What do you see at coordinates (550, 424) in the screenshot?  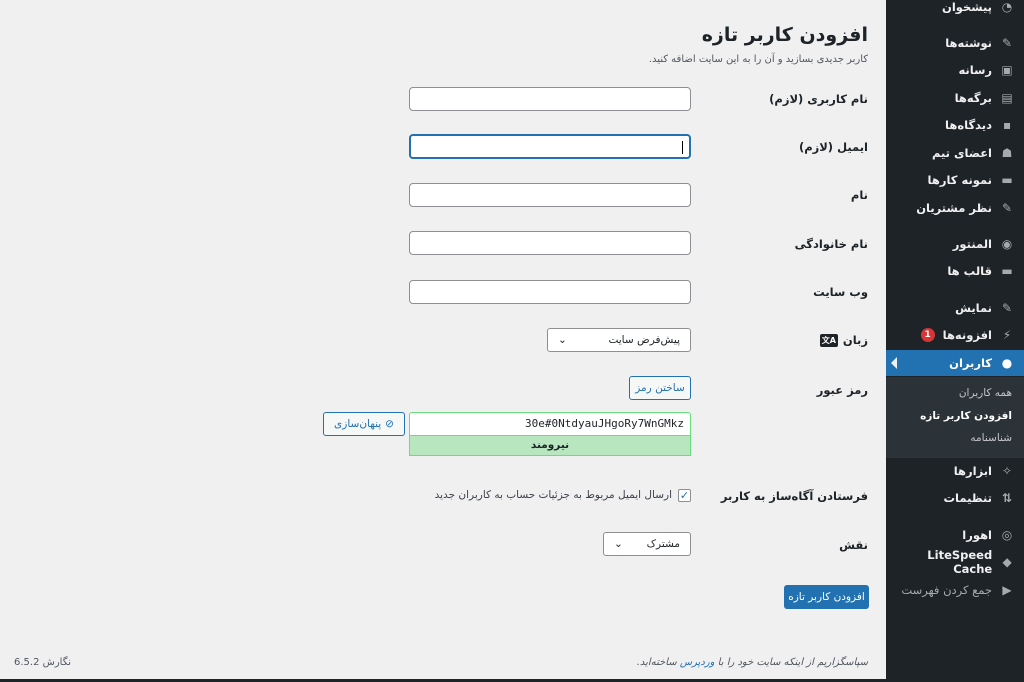 I see `password-input: 30e#0NtdyauJHgoRy7WnGMkz` at bounding box center [550, 424].